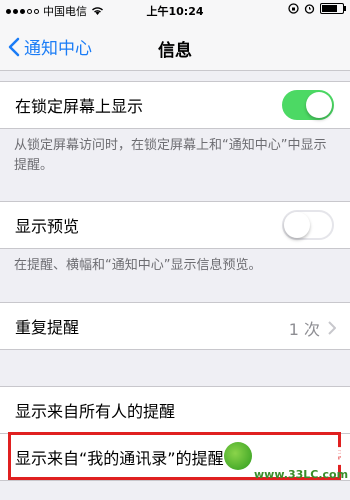 This screenshot has height=500, width=350. I want to click on watermark: 绿茶软件园 www.33LC.com, so click(286, 461).